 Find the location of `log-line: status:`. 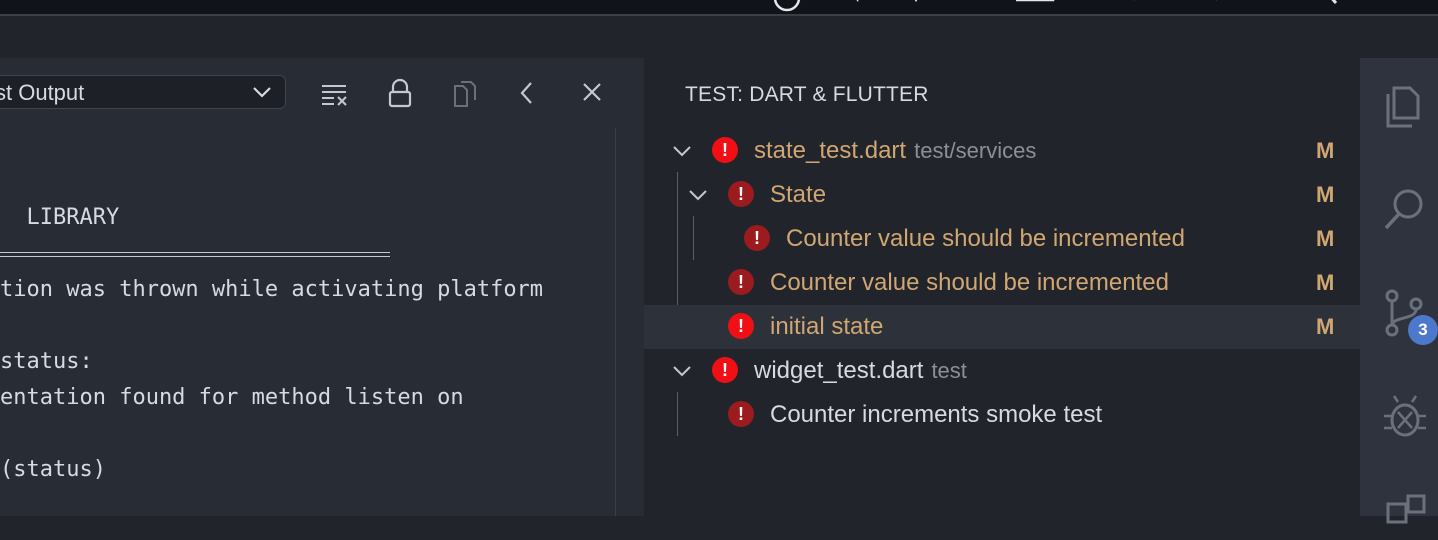

log-line: status: is located at coordinates (46, 361).